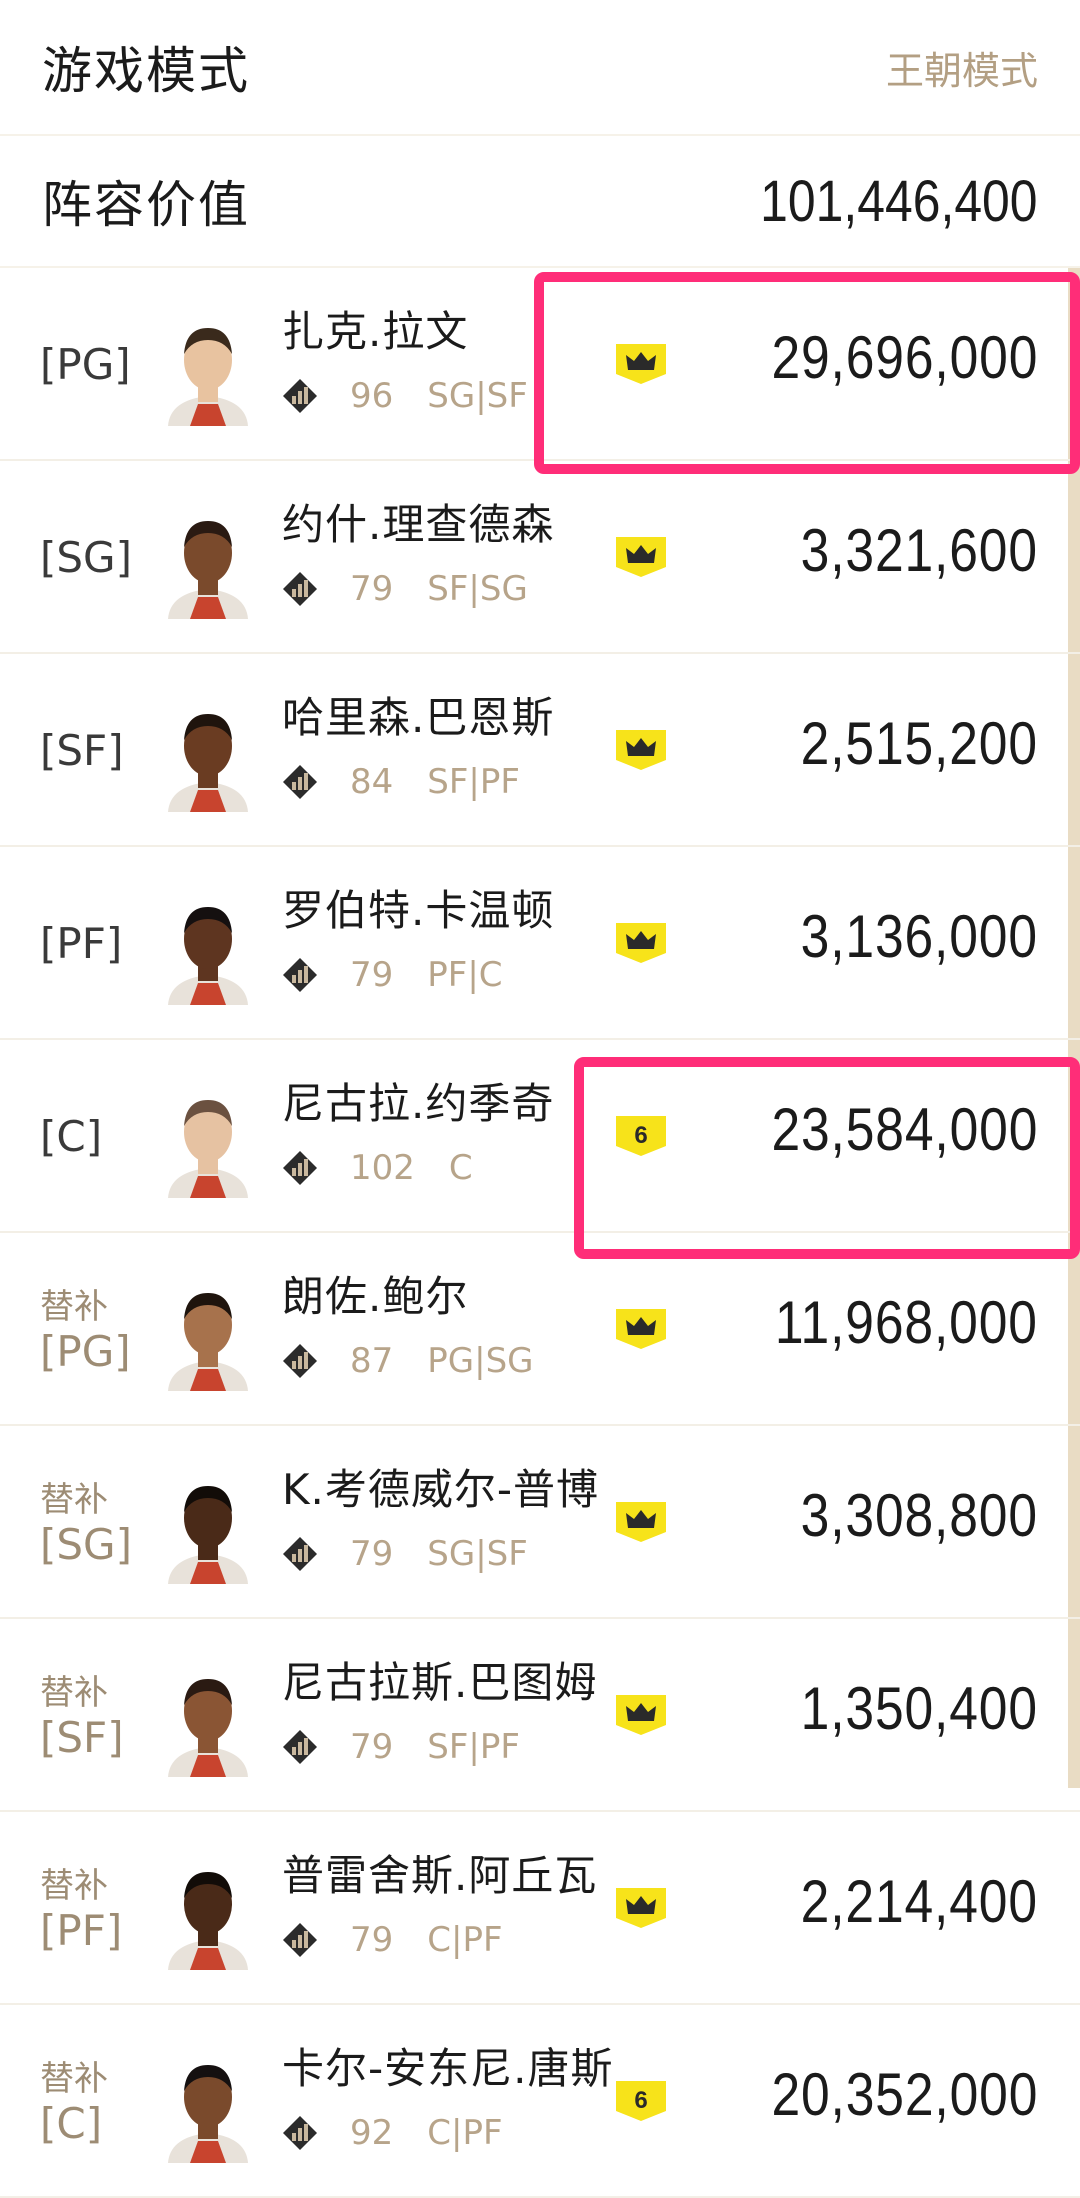 The height and width of the screenshot is (2198, 1080). I want to click on player-name: 尼古拉.约季奇, so click(418, 1103).